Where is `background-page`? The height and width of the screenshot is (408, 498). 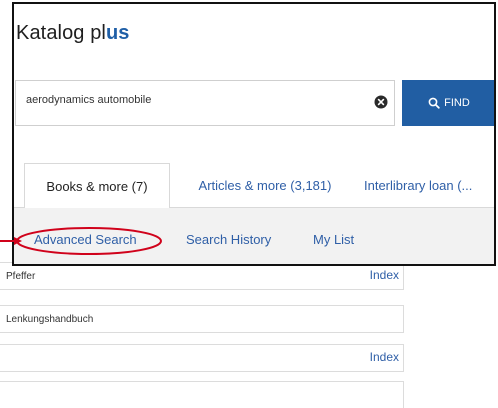
background-page is located at coordinates (6, 115).